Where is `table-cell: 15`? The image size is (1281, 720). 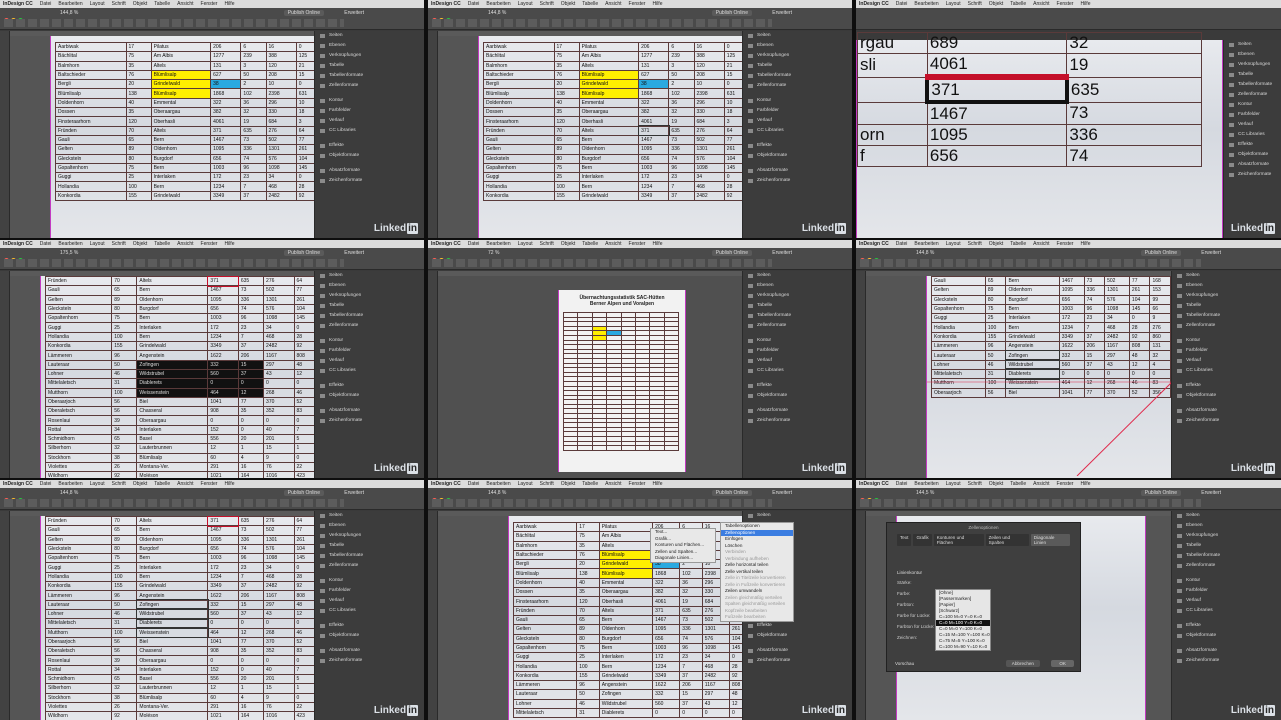 table-cell: 15 is located at coordinates (251, 604).